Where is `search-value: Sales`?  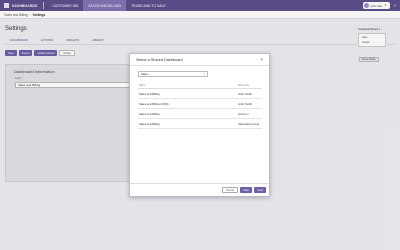
search-value: Sales is located at coordinates (144, 74).